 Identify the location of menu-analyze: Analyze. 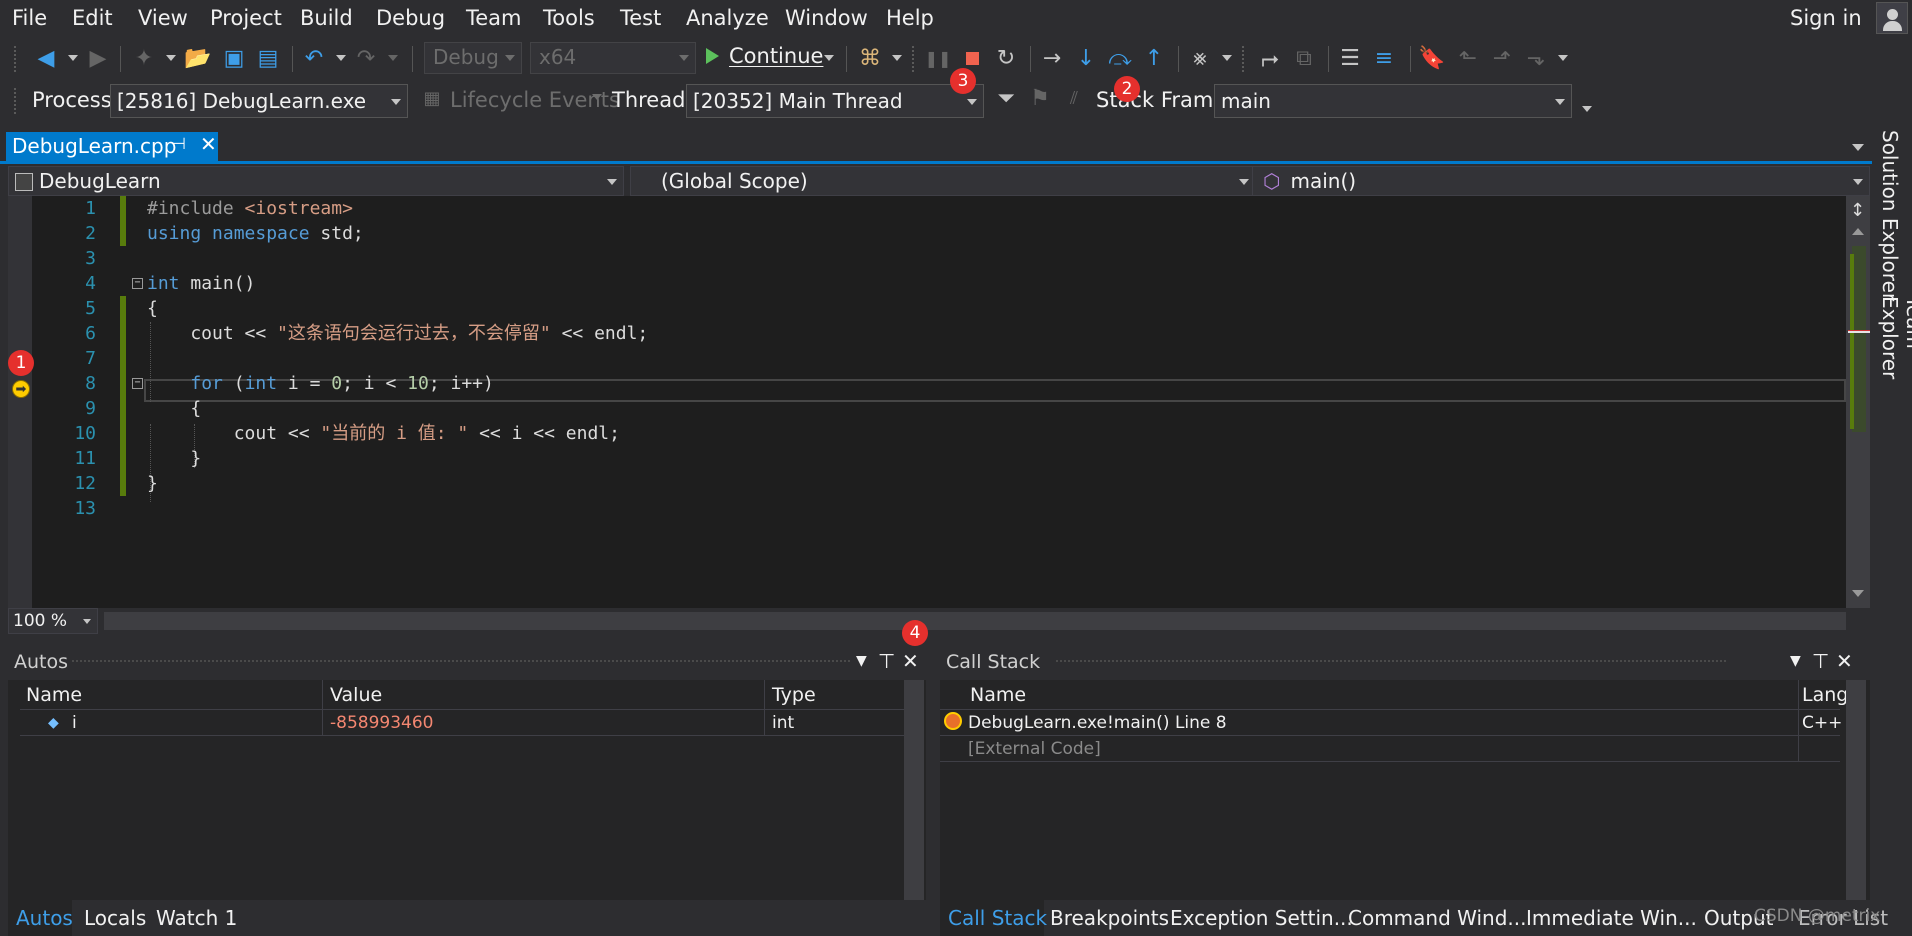
(727, 18).